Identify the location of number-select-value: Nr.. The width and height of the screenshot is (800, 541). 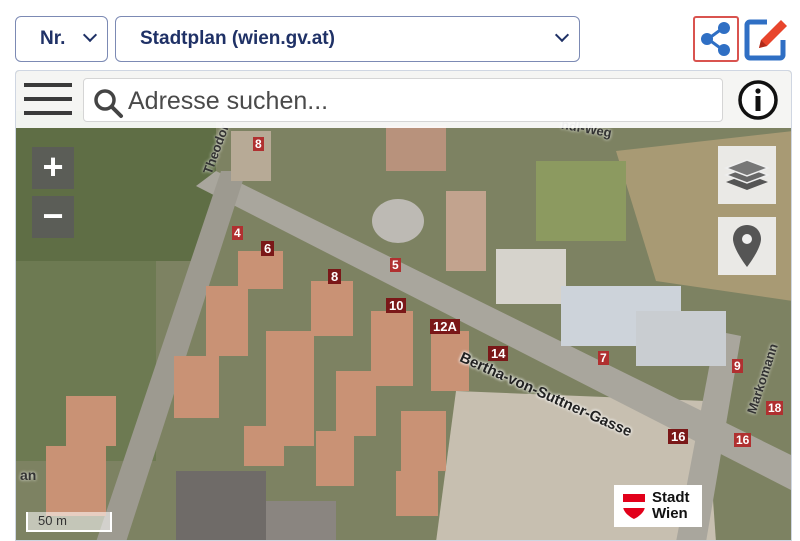
(53, 38).